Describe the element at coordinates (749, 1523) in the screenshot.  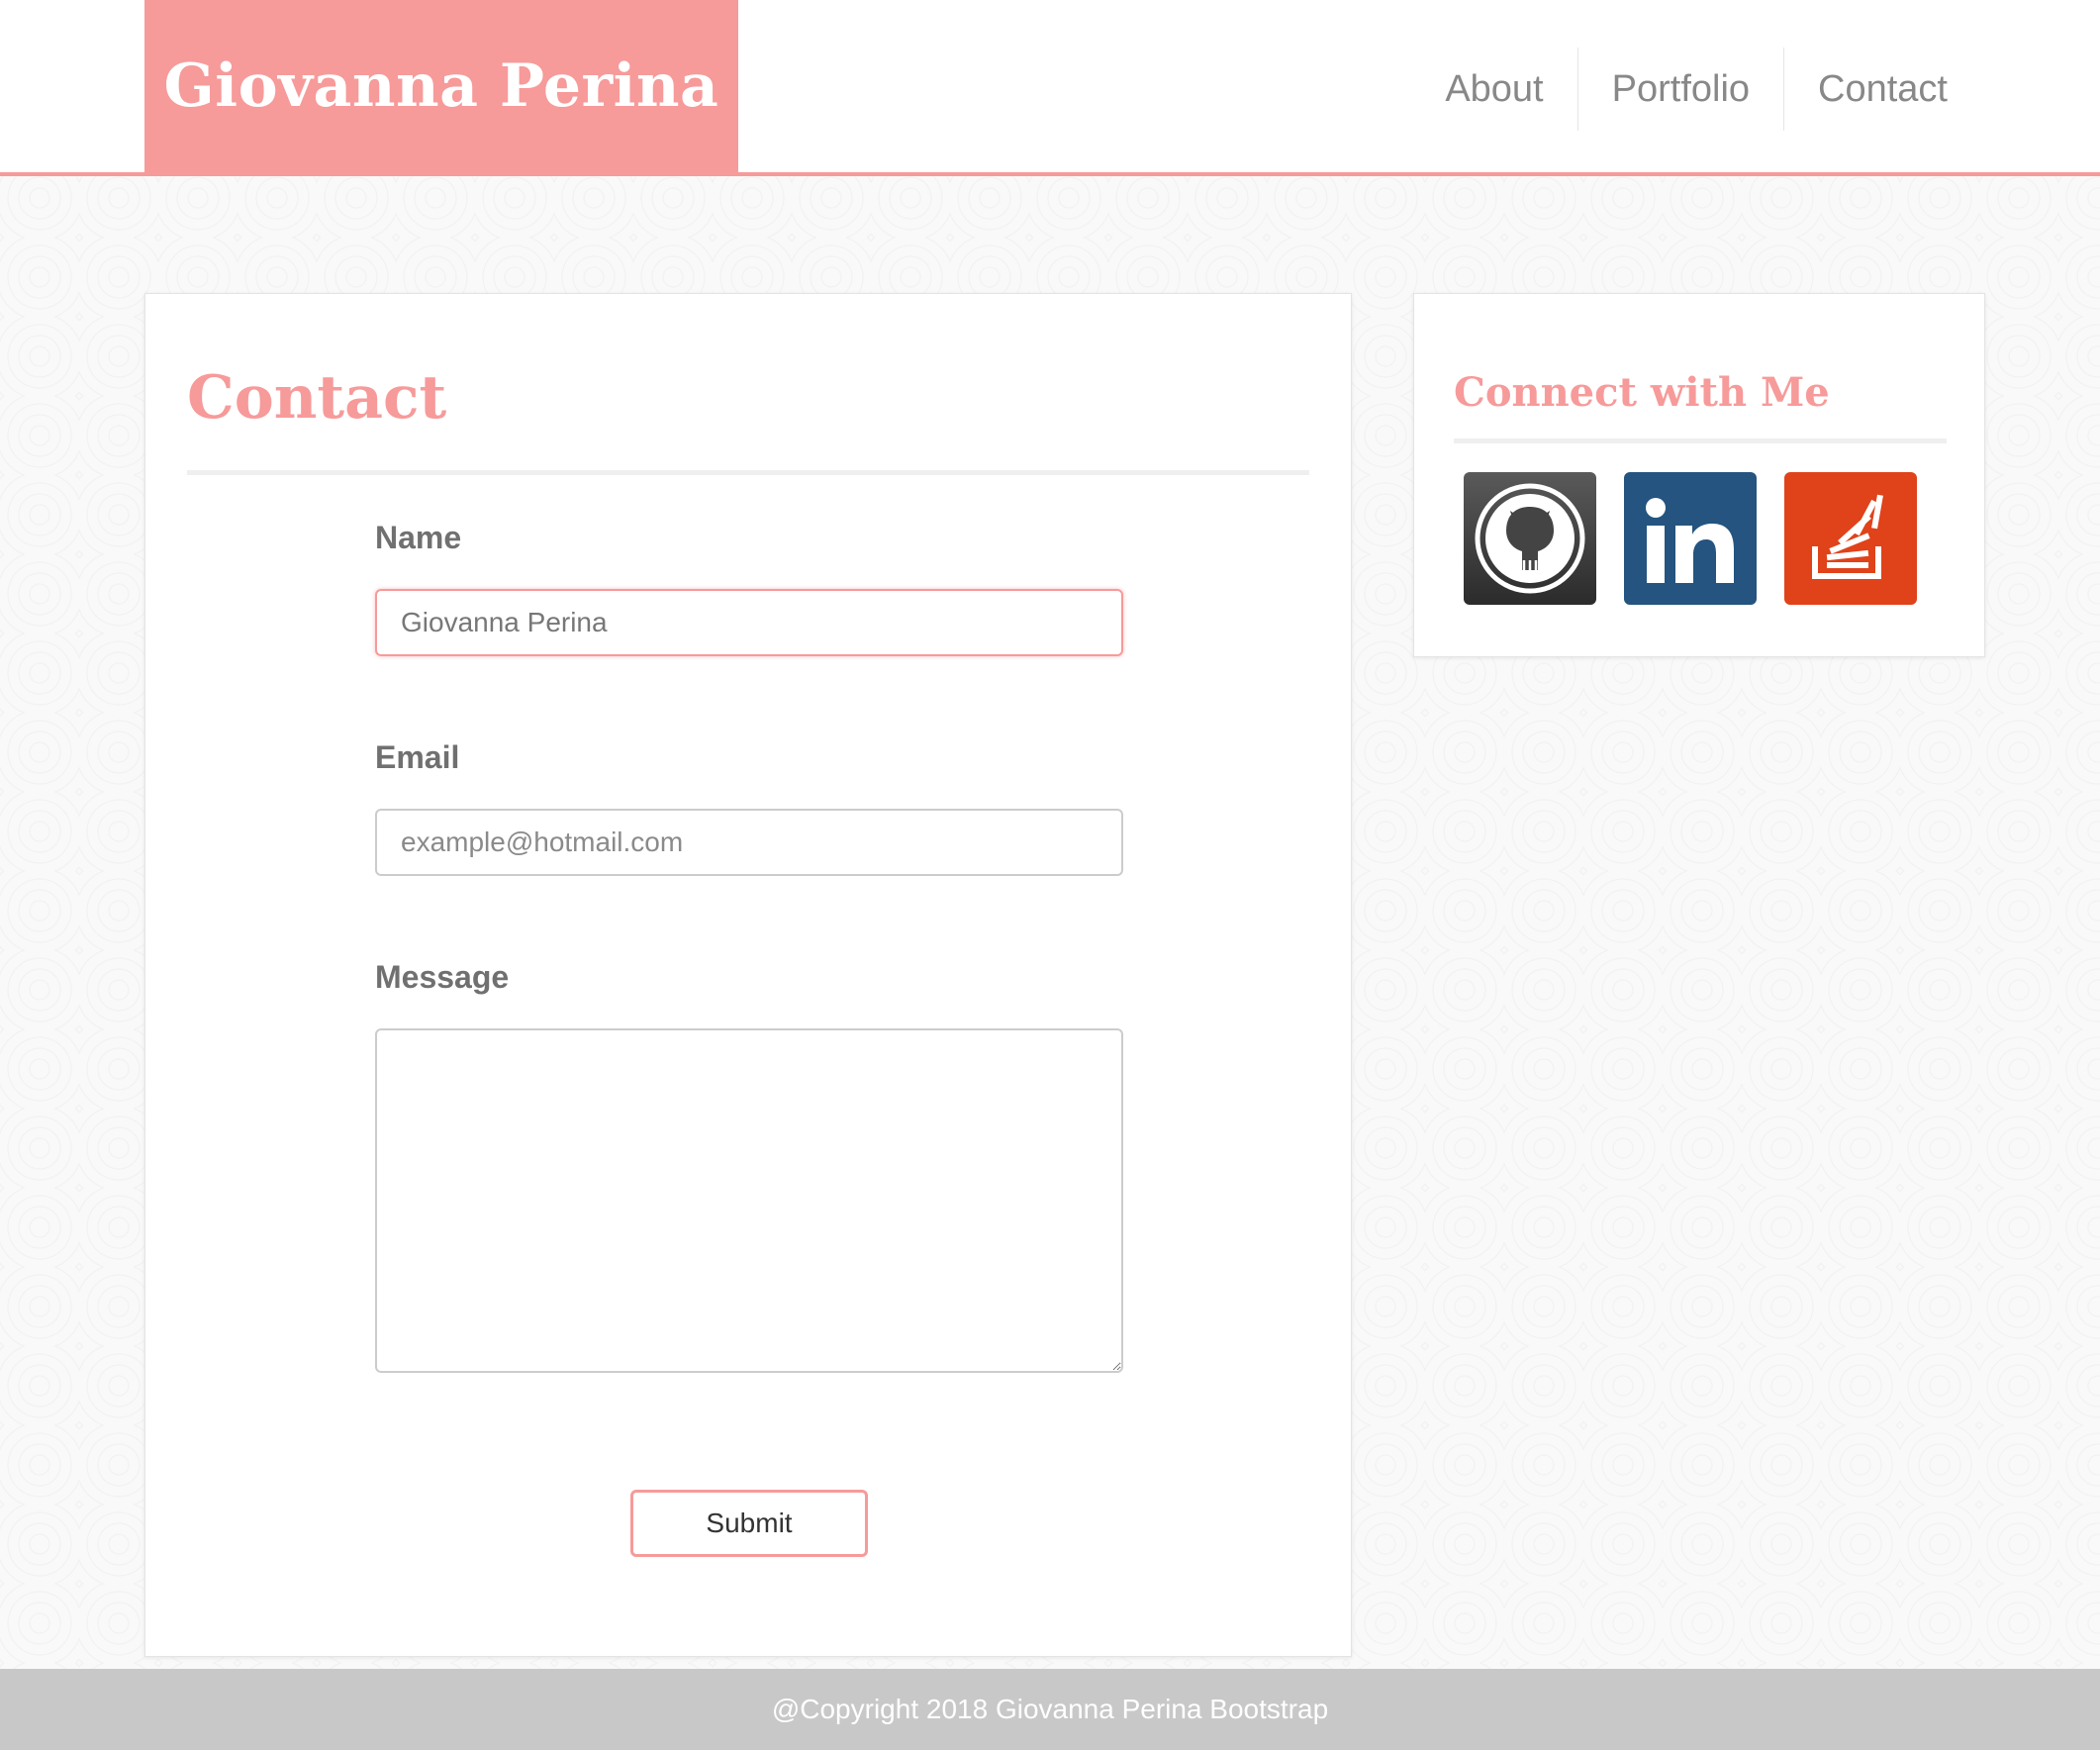
I see `submit-button: Submit` at that location.